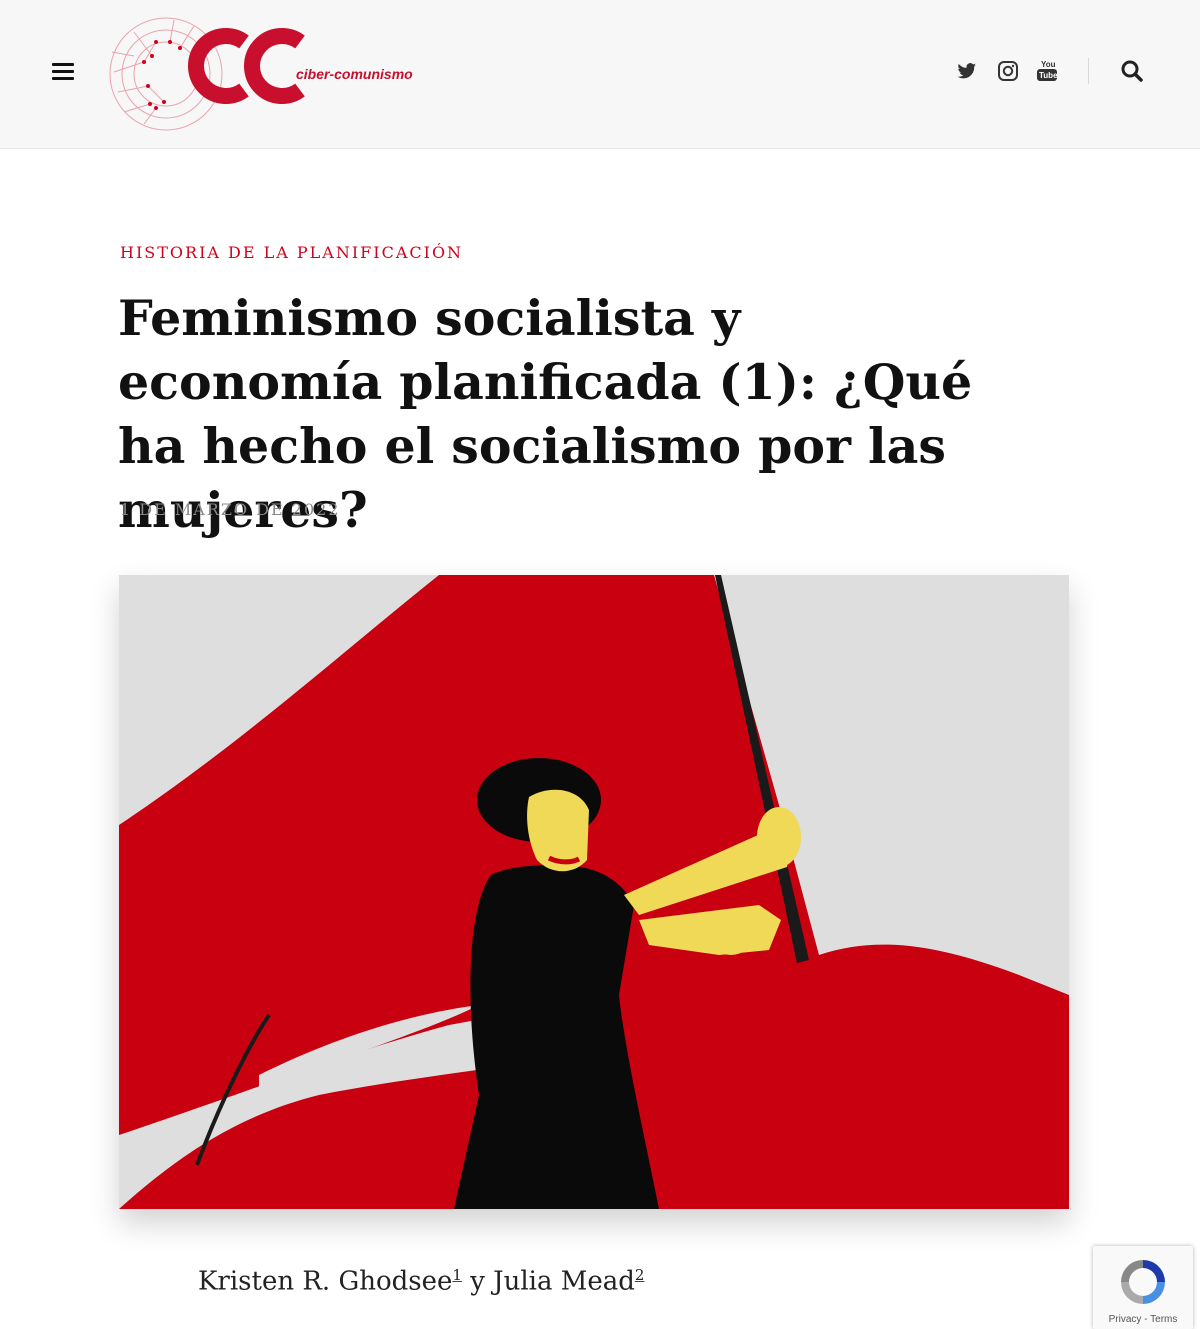  I want to click on authors-connector: y, so click(477, 1281).